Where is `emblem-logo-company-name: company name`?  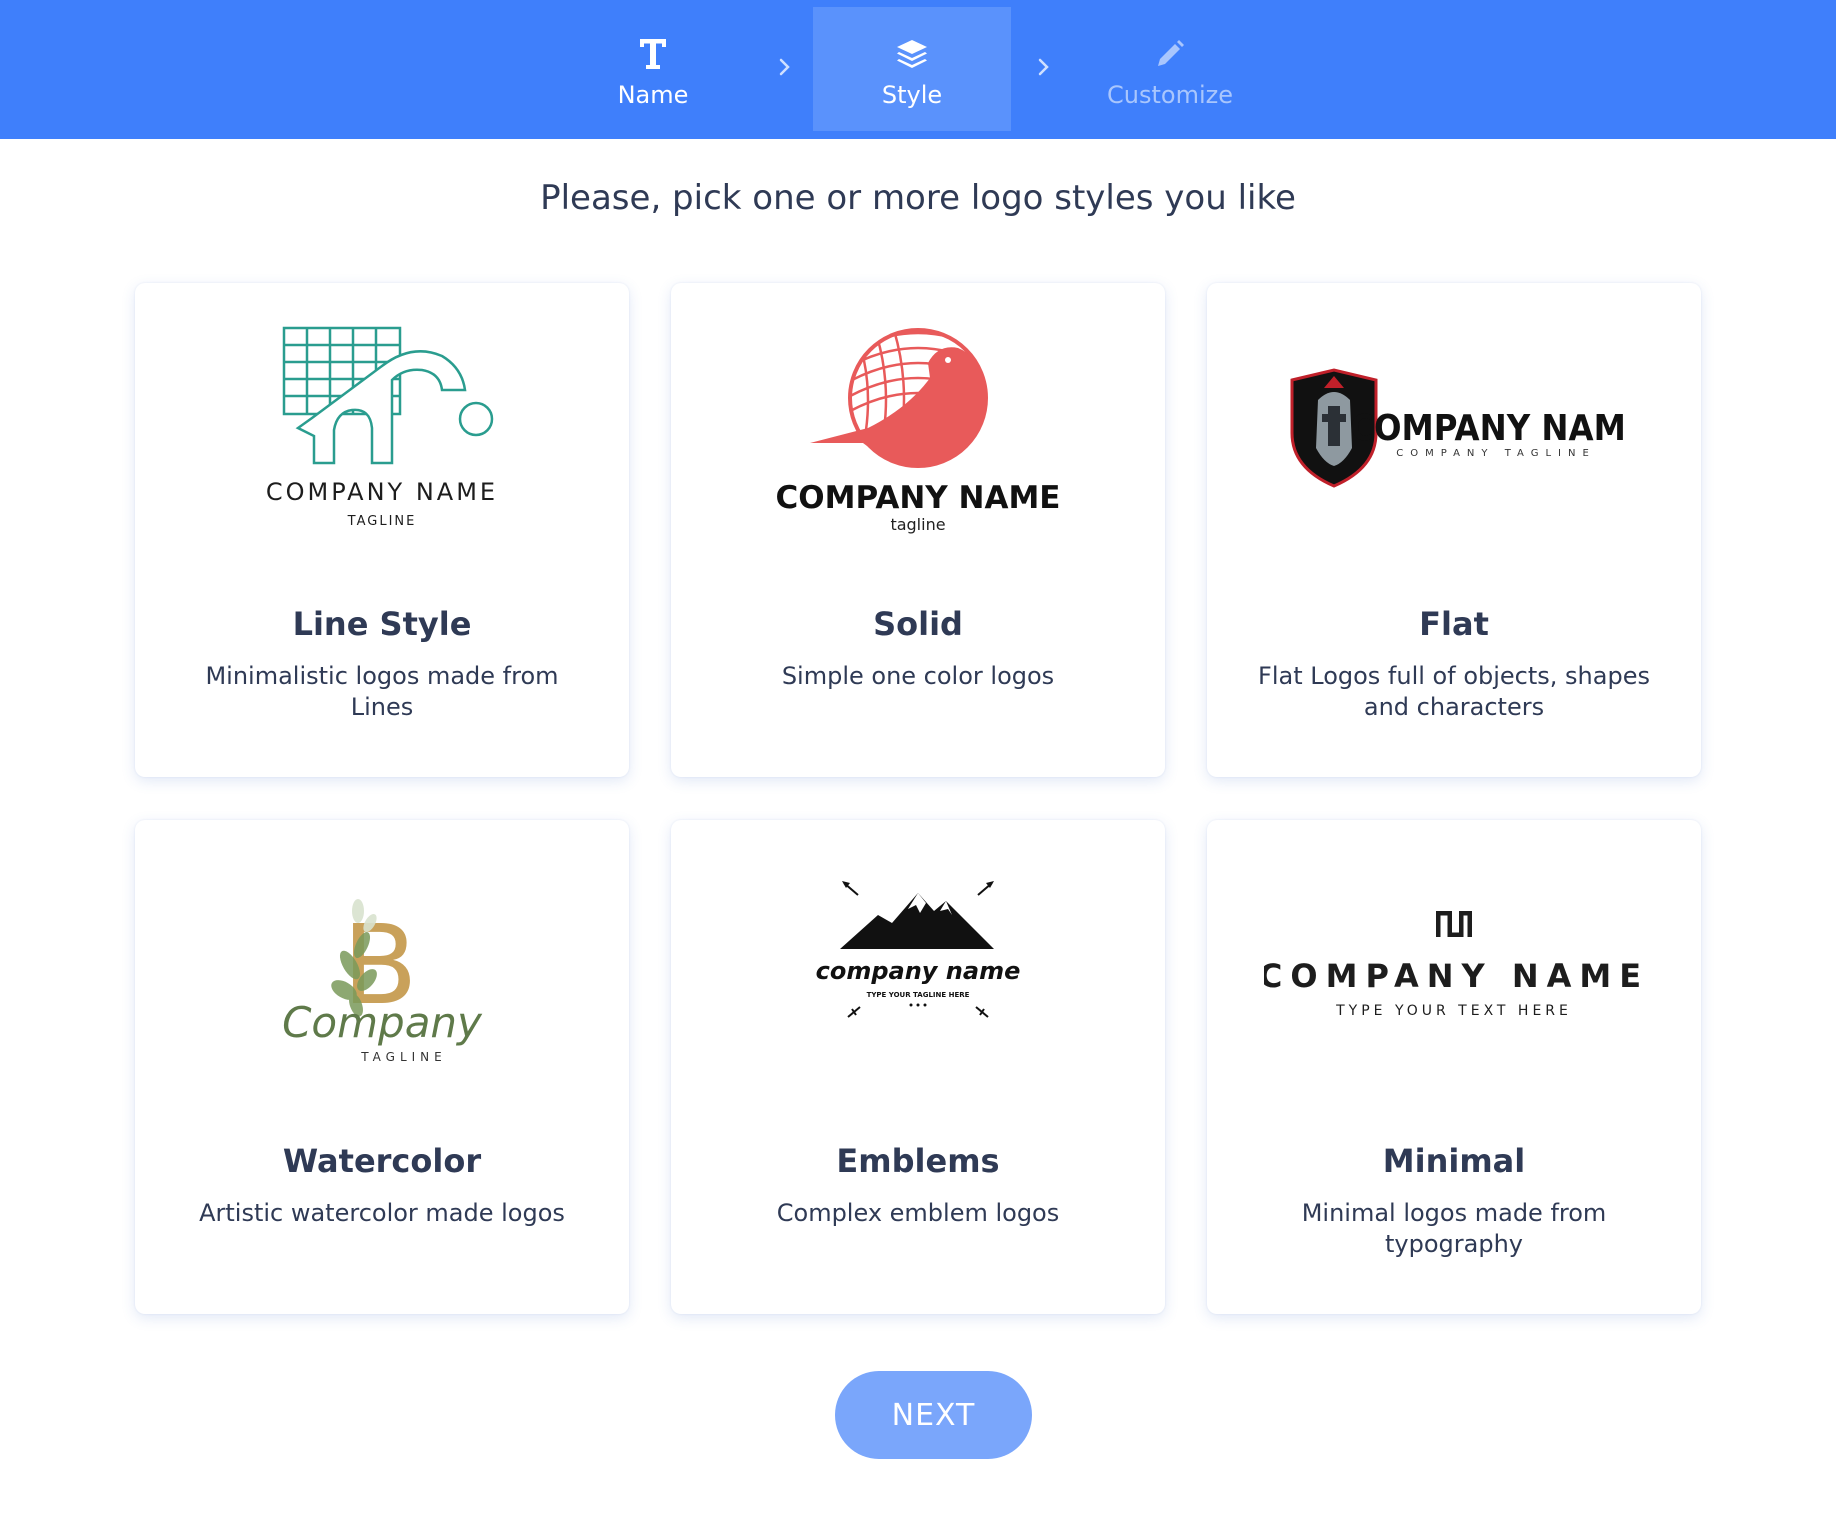 emblem-logo-company-name: company name is located at coordinates (918, 971).